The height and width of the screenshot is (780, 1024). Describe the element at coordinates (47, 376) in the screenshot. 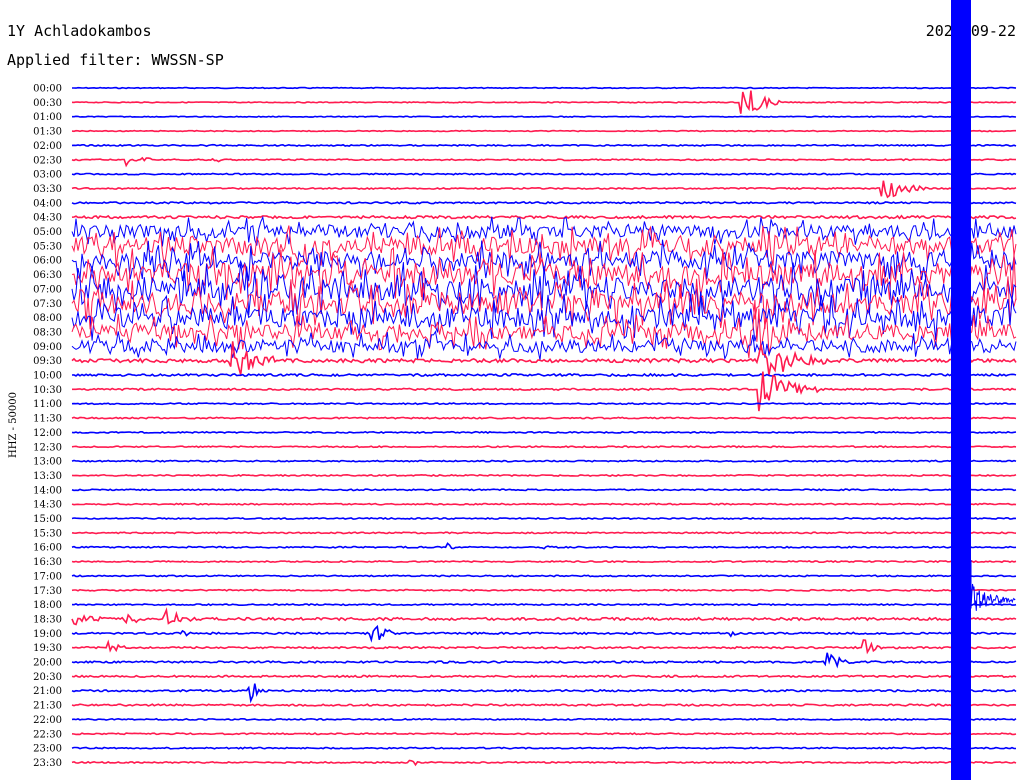

I see `time-label: 10:00` at that location.